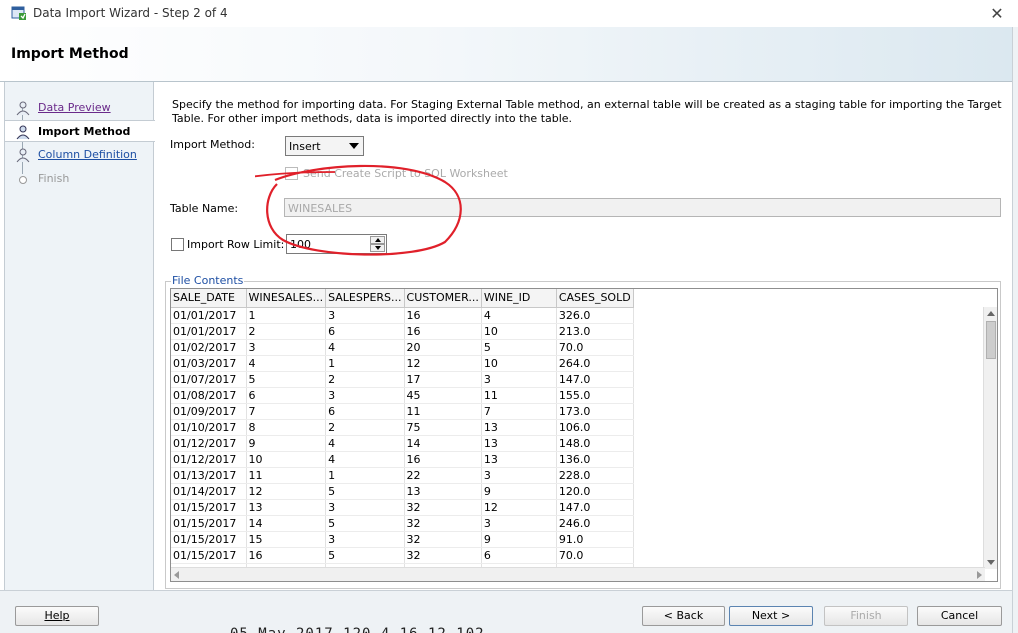 The height and width of the screenshot is (633, 1018). Describe the element at coordinates (595, 411) in the screenshot. I see `table-cell: 173.0` at that location.